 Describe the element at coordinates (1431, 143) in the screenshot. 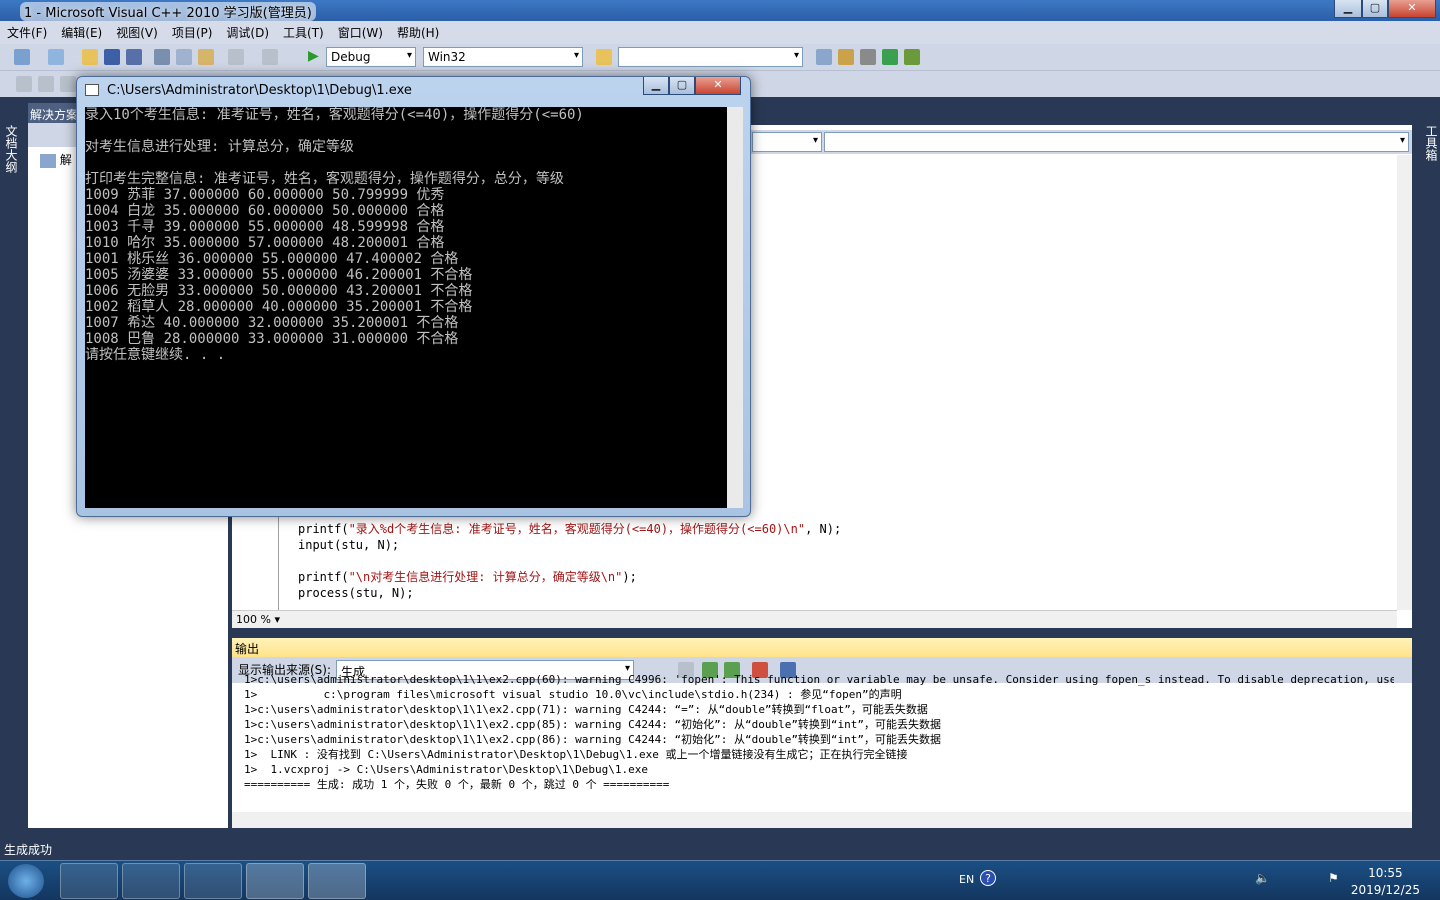

I see `toolbox-tab: 工具箱` at that location.